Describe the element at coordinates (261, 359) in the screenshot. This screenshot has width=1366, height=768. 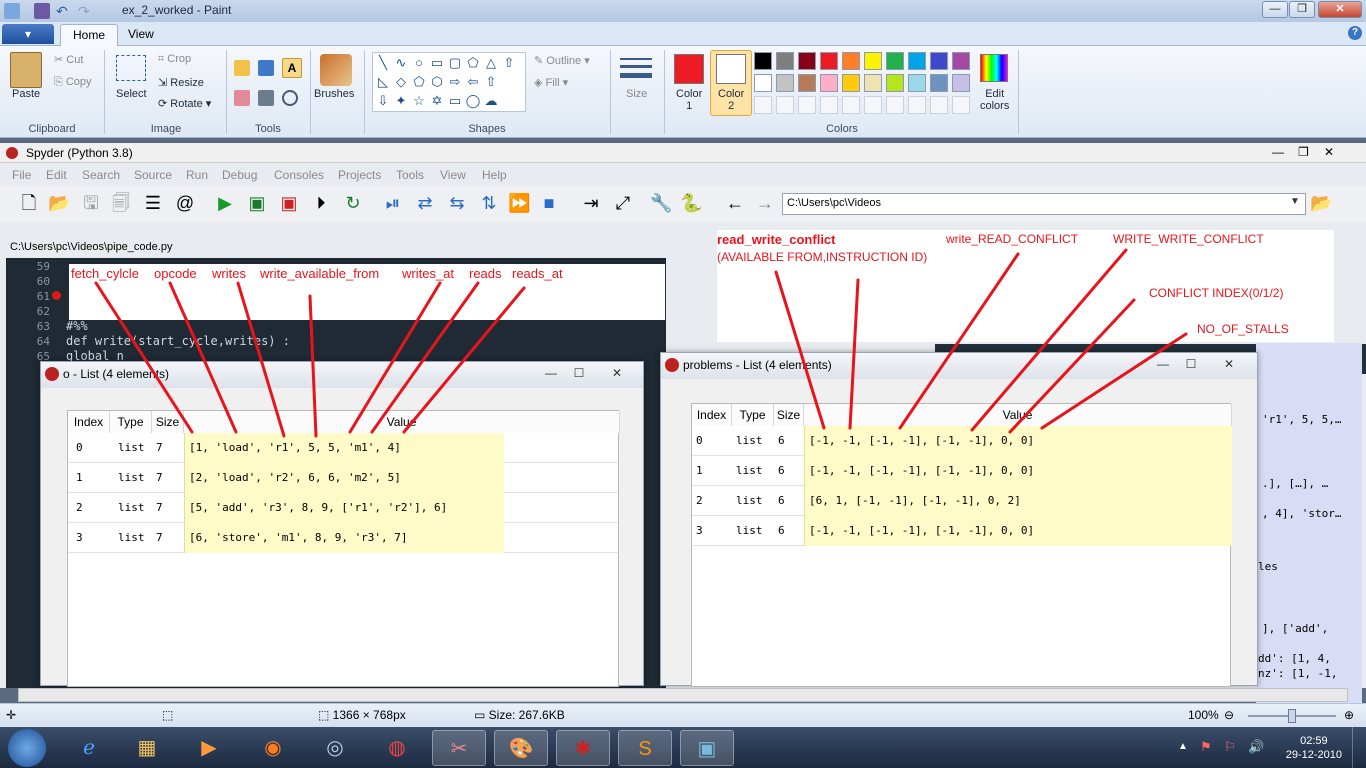
I see `arrow-writes` at that location.